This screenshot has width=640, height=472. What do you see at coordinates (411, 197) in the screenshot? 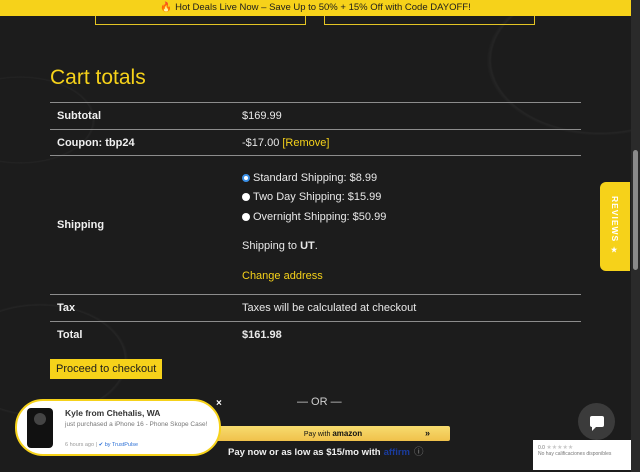
I see `shipping-option-two-day: Two Day Shipping: $15.99` at bounding box center [411, 197].